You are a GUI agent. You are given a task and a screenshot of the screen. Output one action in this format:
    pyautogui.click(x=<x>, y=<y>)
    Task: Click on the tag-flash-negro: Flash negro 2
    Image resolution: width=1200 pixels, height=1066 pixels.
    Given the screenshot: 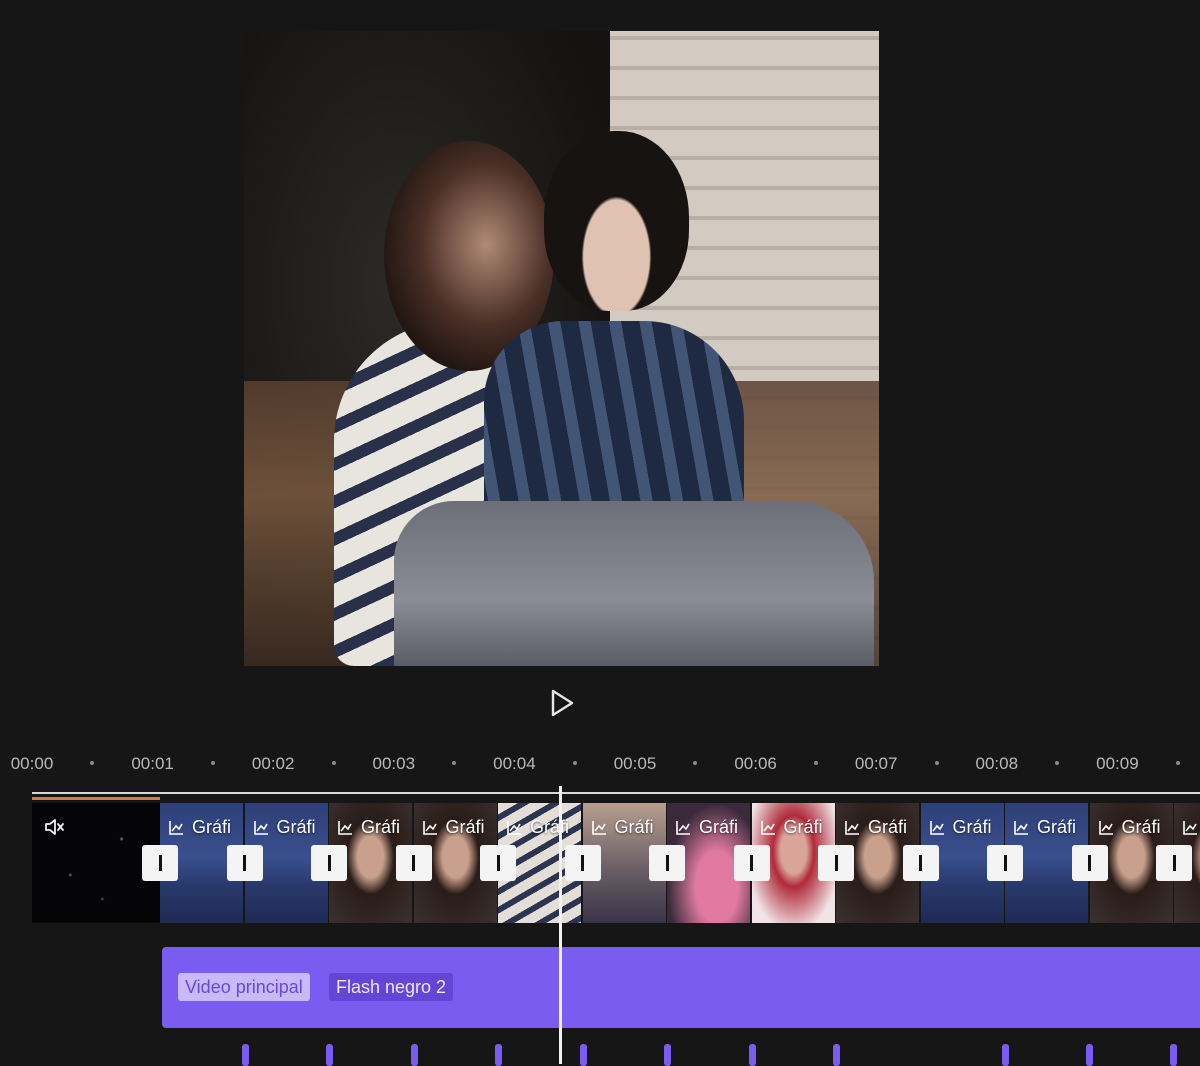 What is the action you would take?
    pyautogui.click(x=391, y=987)
    